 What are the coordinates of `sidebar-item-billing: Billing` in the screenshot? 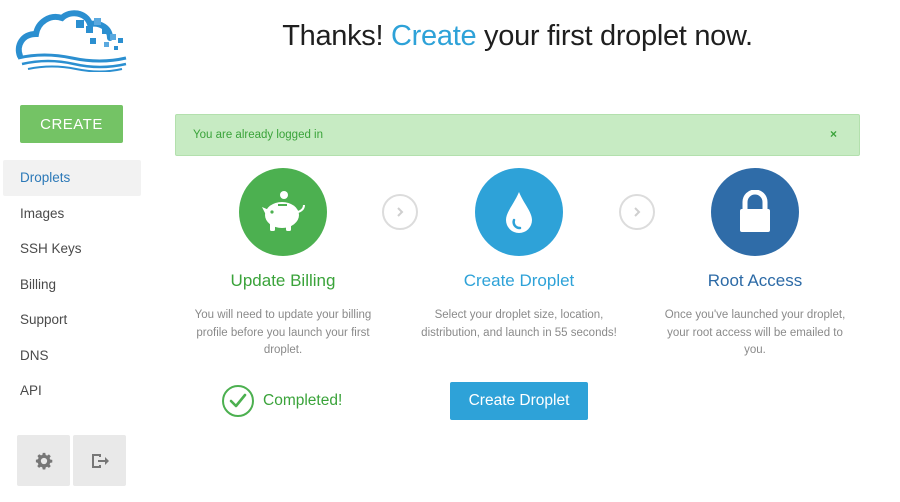 It's located at (72, 285).